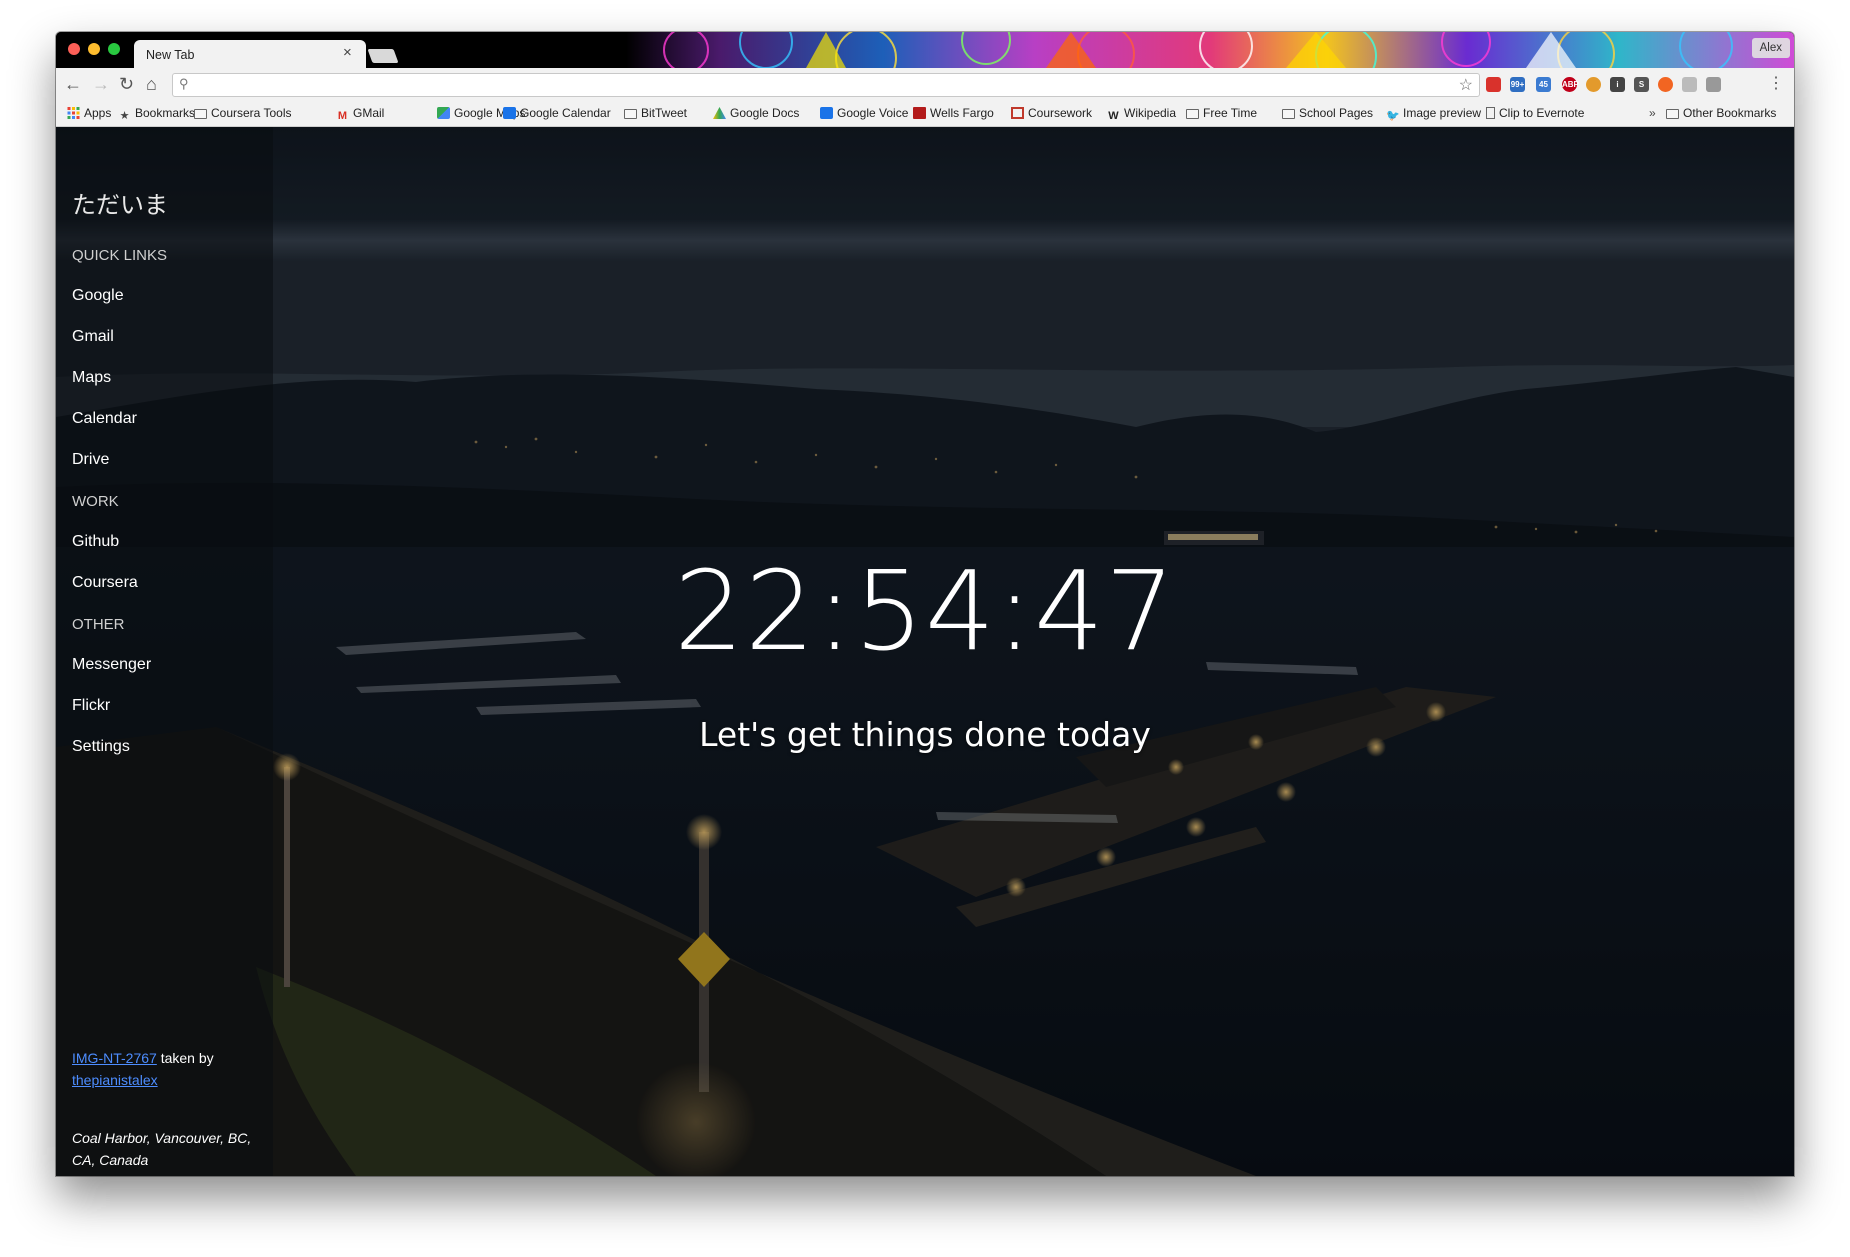 This screenshot has height=1257, width=1850. I want to click on bookmark-wikipedia: W Wikipedia, so click(1141, 114).